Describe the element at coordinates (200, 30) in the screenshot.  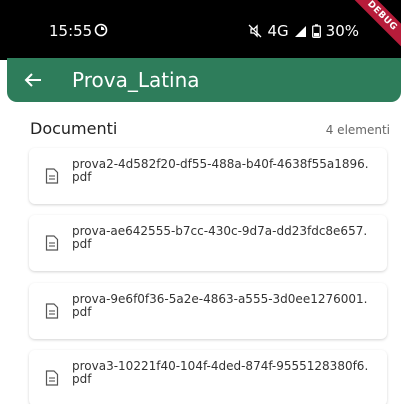
I see `status-bar: 15:55 4G 30% DEBUG` at that location.